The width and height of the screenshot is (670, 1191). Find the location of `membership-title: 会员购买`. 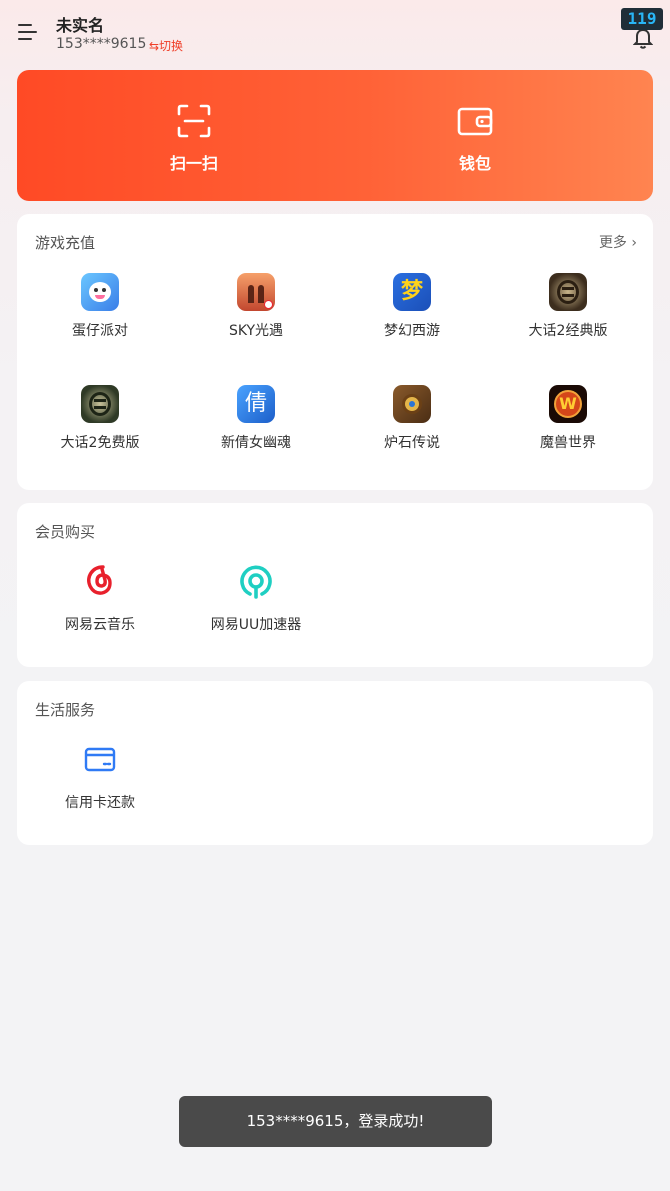

membership-title: 会员购买 is located at coordinates (65, 532).